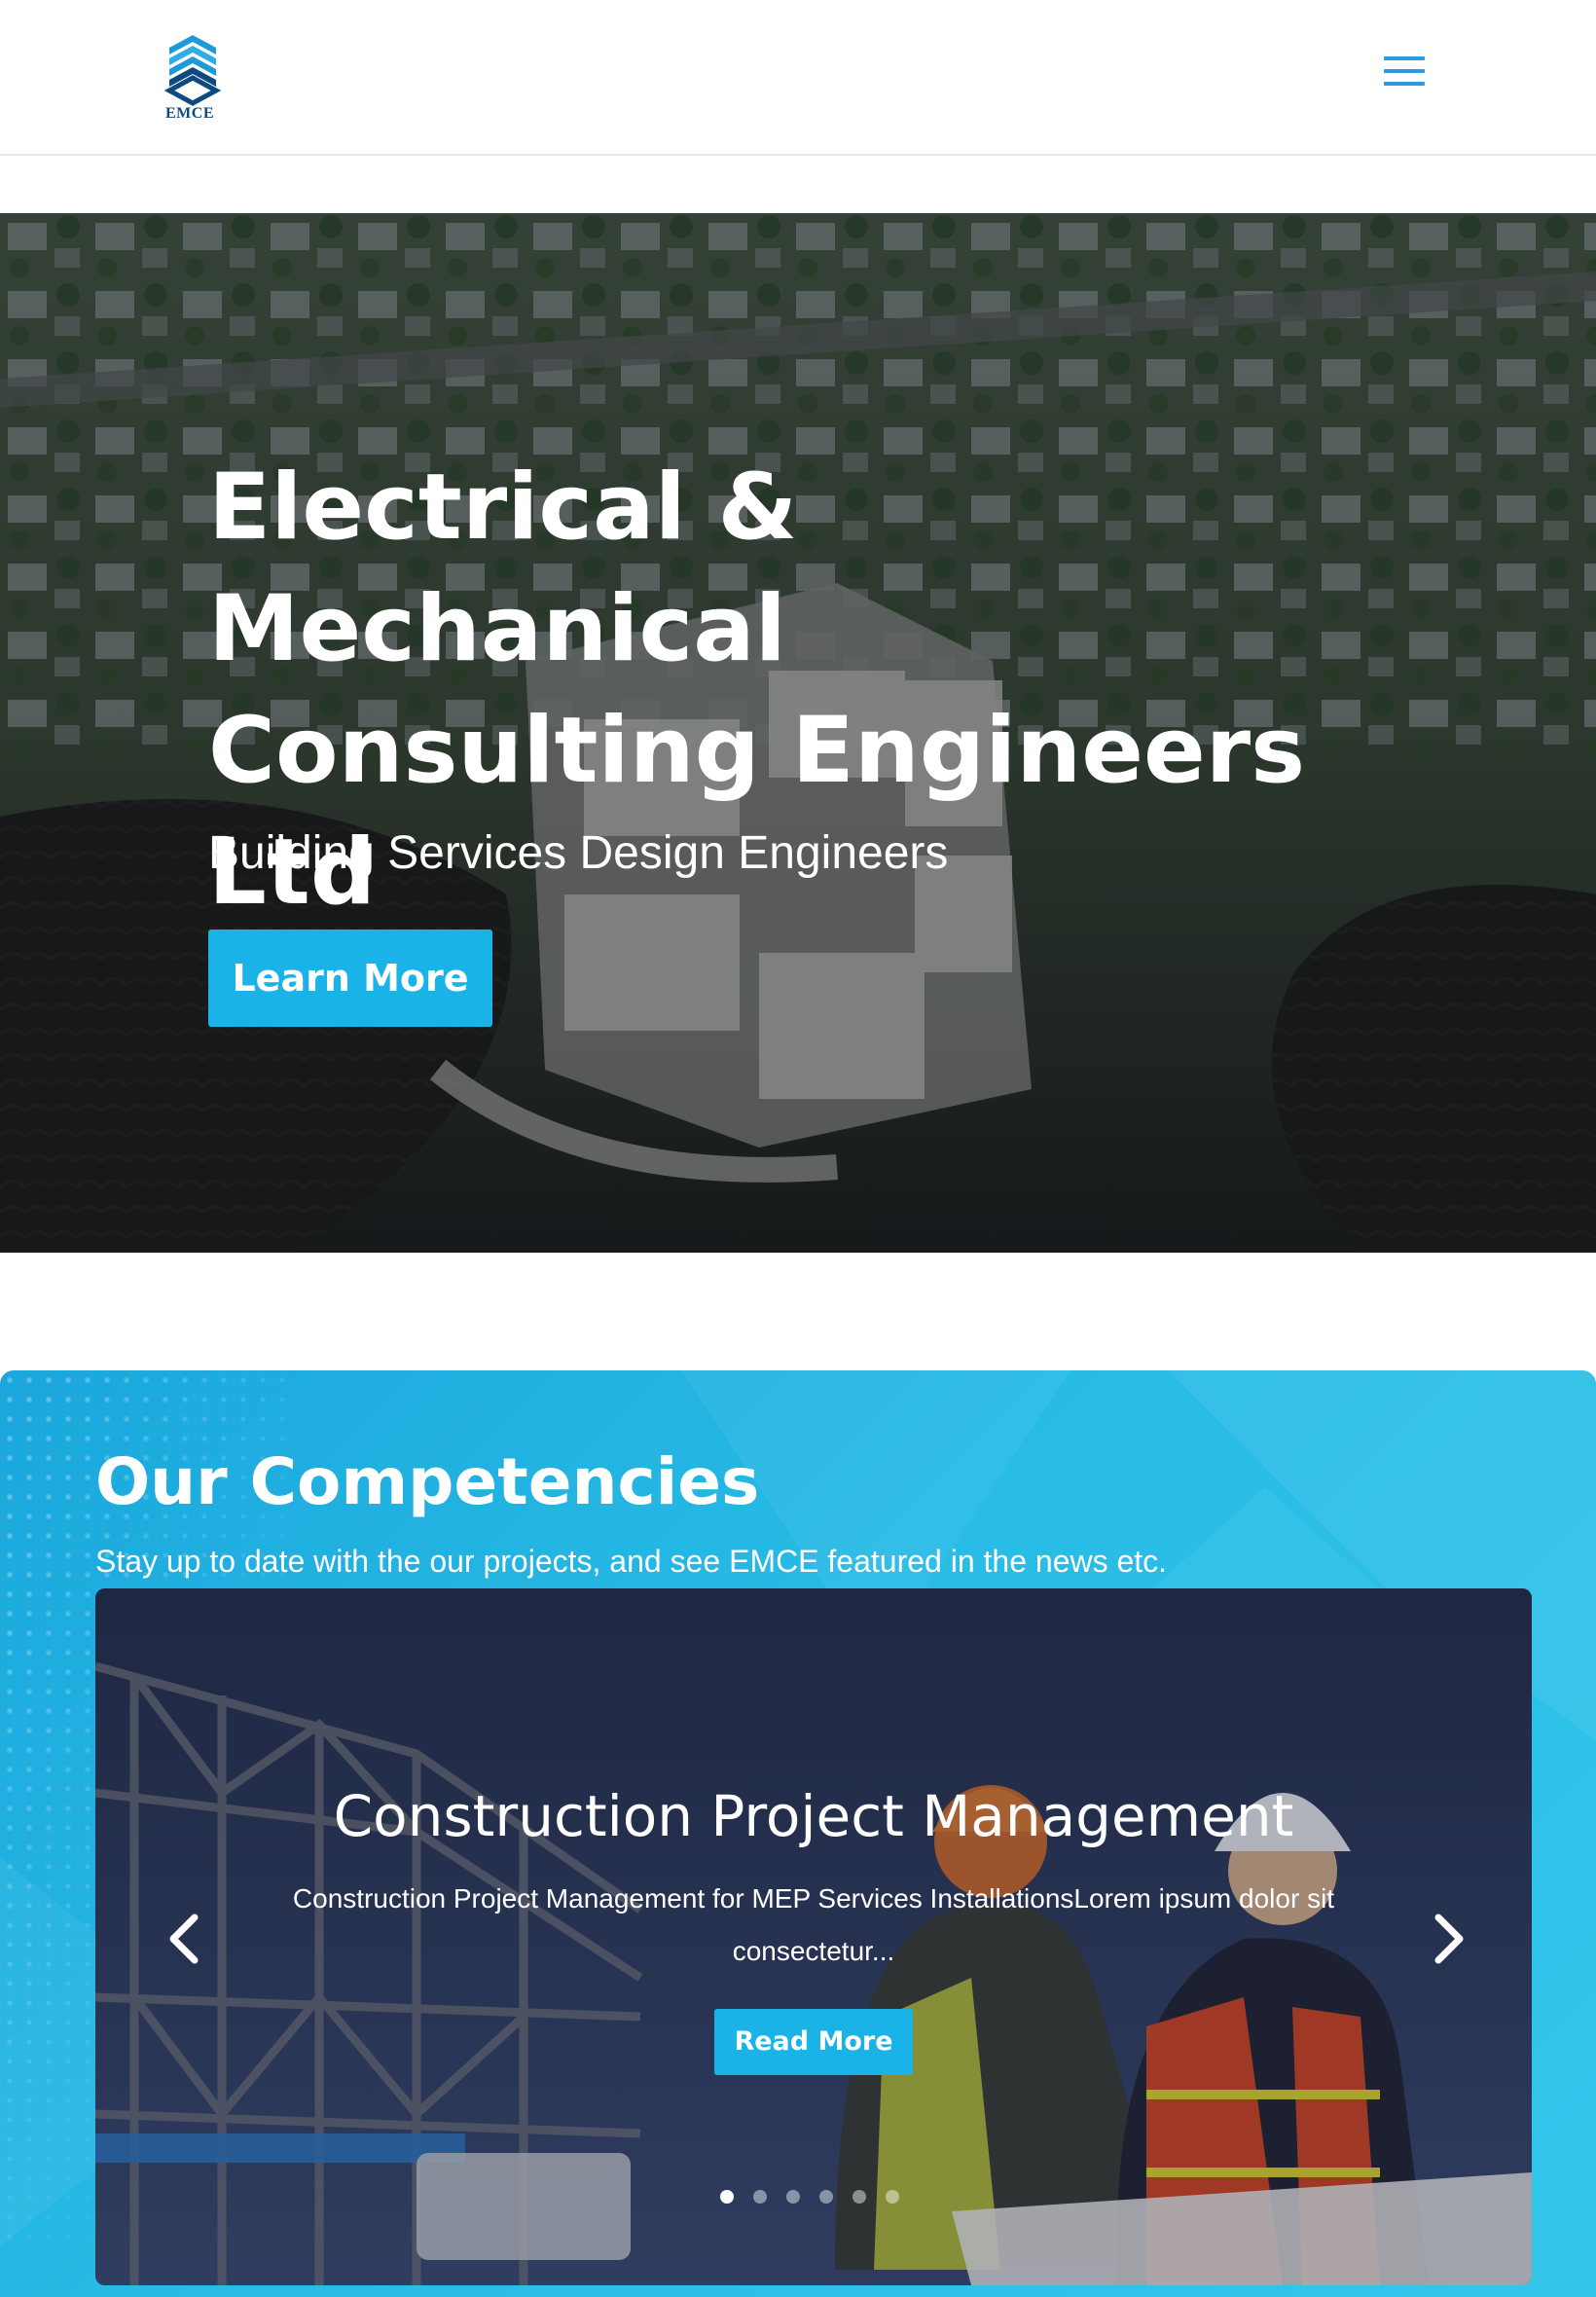  What do you see at coordinates (798, 78) in the screenshot?
I see `site-header: EMCE` at bounding box center [798, 78].